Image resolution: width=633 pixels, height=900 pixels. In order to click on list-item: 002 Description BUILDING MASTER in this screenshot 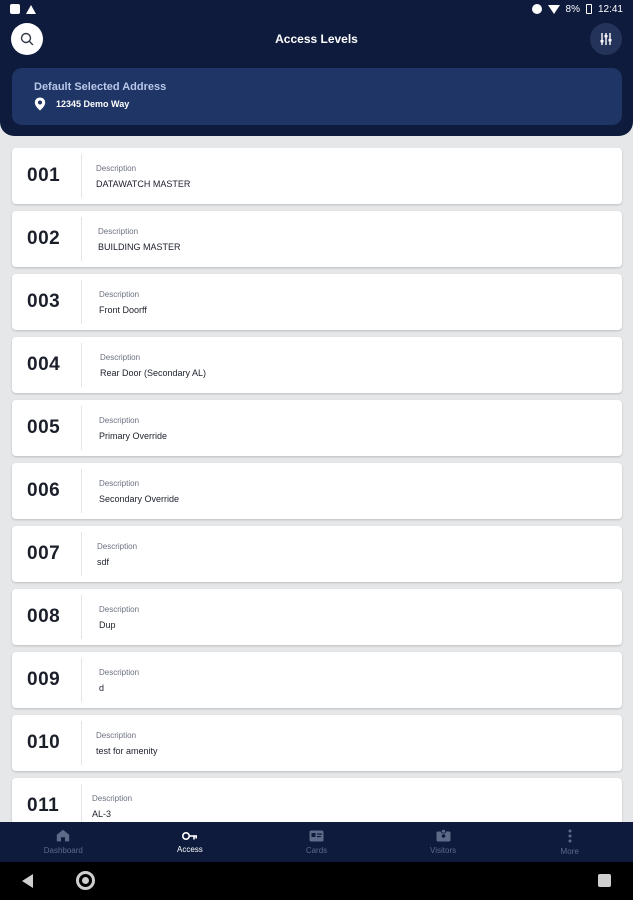, I will do `click(317, 239)`.